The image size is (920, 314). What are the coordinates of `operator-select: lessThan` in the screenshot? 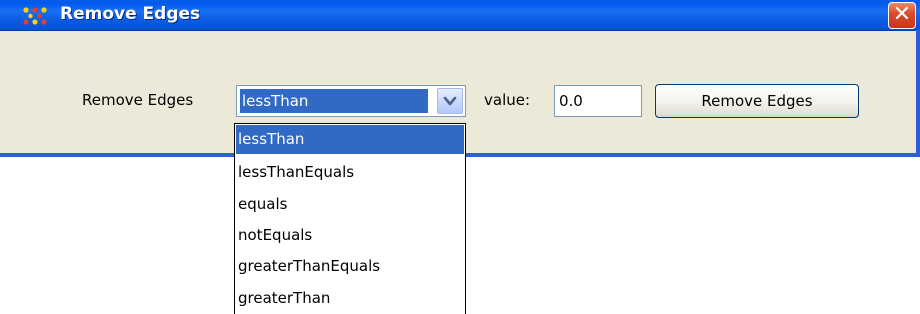 It's located at (351, 101).